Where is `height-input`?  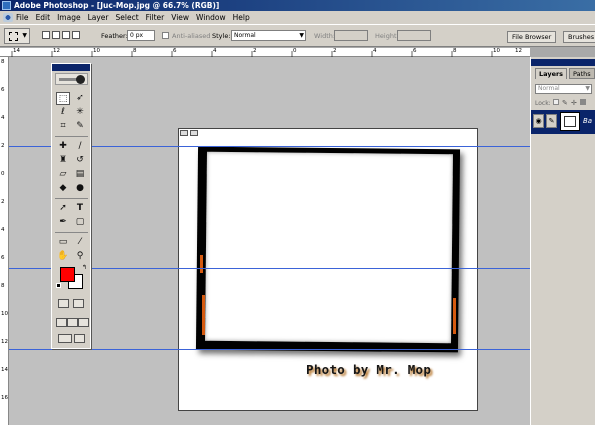
height-input is located at coordinates (414, 35).